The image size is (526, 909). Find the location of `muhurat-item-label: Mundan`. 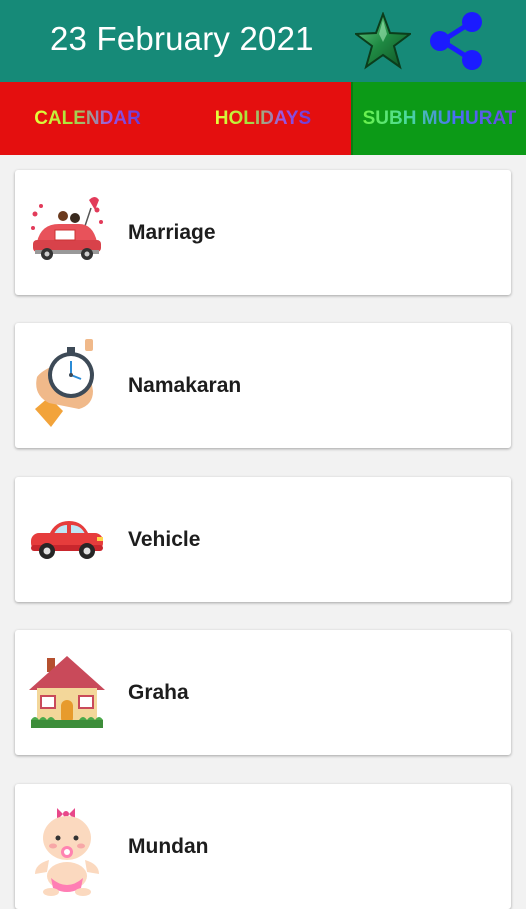

muhurat-item-label: Mundan is located at coordinates (168, 846).